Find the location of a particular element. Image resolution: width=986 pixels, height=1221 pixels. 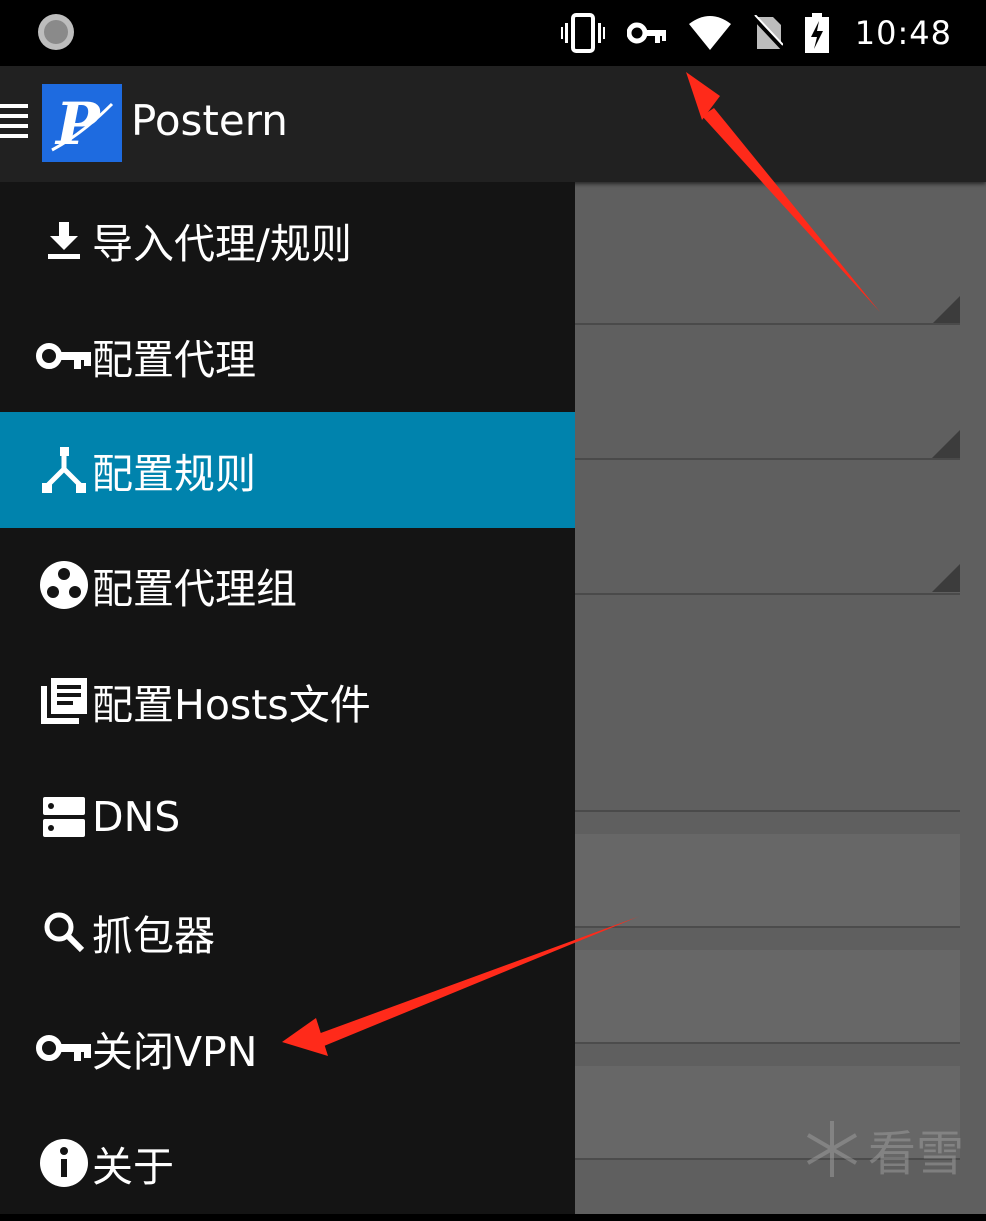

drawer-item-packet-capture: 抓包器 is located at coordinates (287, 932).